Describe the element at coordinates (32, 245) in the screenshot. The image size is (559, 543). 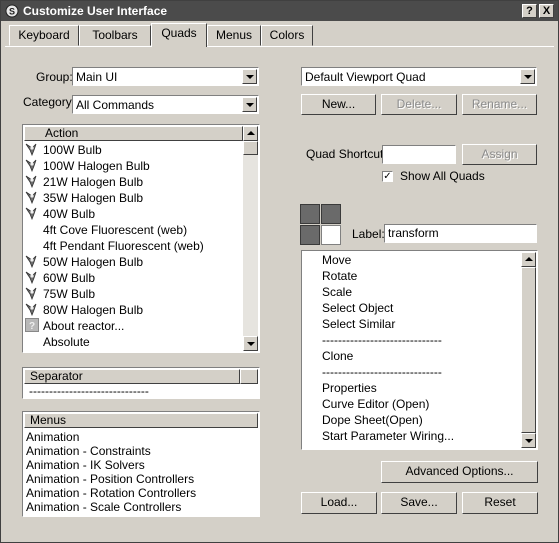
I see `blank-icon` at that location.